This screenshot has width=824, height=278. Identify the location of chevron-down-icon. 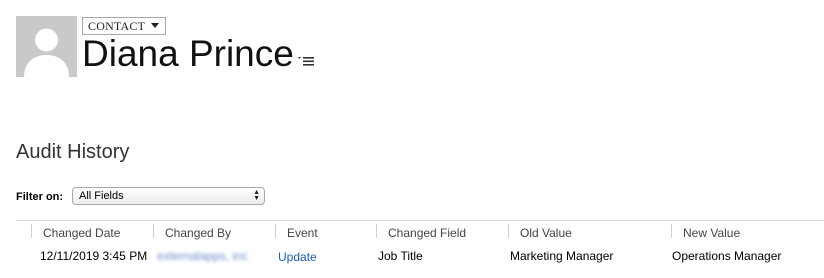
(155, 25).